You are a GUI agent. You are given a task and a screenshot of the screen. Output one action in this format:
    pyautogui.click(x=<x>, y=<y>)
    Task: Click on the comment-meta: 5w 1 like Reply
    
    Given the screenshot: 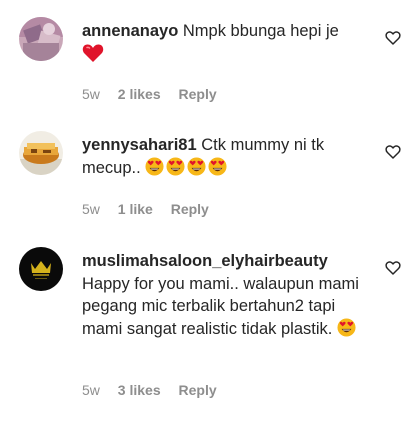 What is the action you would take?
    pyautogui.click(x=152, y=209)
    